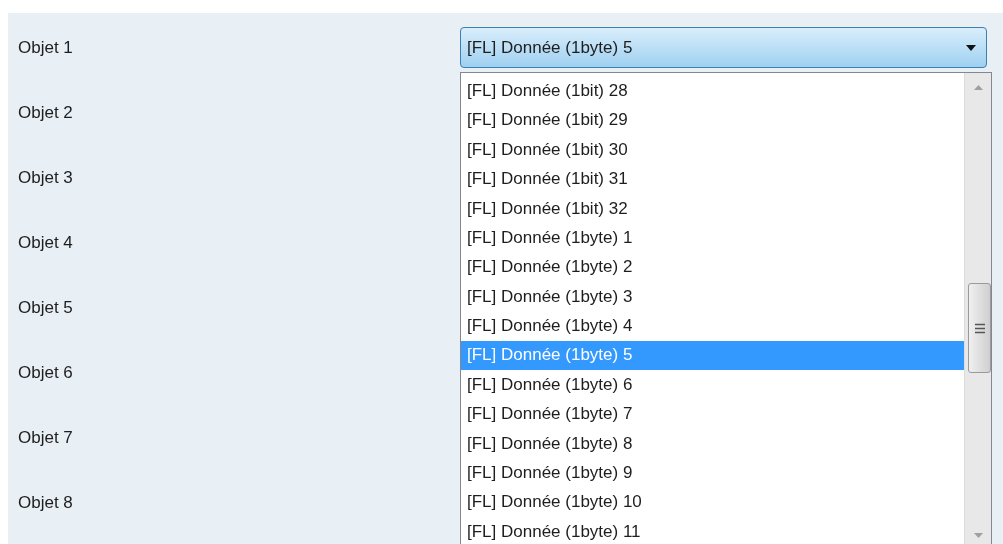  Describe the element at coordinates (45, 503) in the screenshot. I see `object-label: Objet 8` at that location.